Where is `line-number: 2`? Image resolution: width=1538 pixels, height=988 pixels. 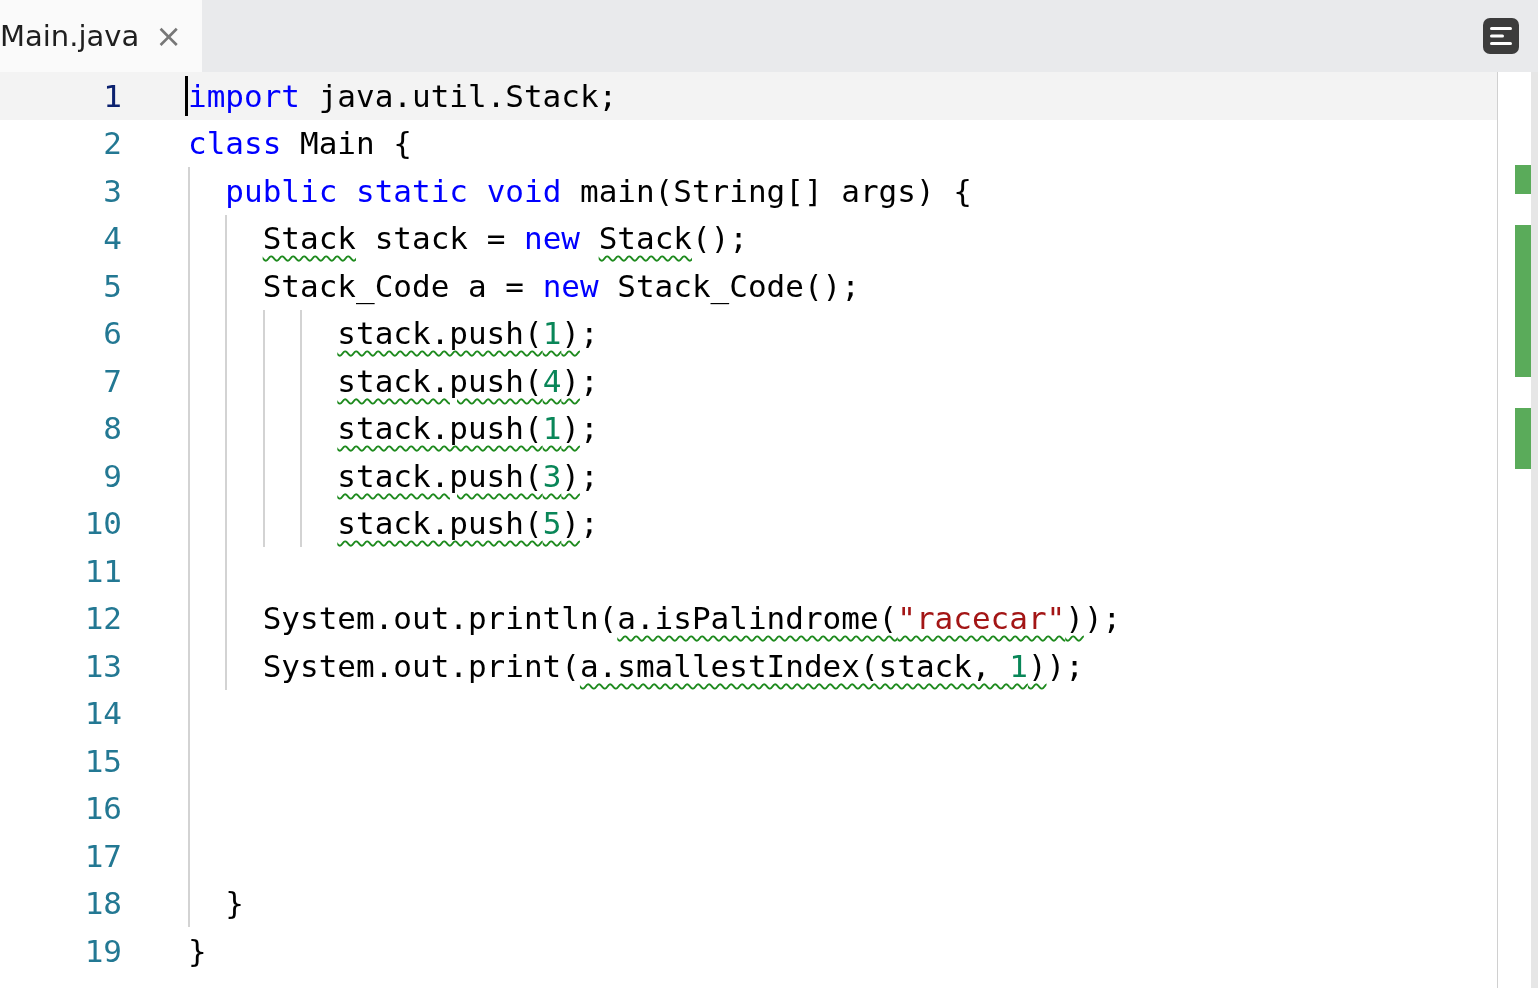 line-number: 2 is located at coordinates (112, 143).